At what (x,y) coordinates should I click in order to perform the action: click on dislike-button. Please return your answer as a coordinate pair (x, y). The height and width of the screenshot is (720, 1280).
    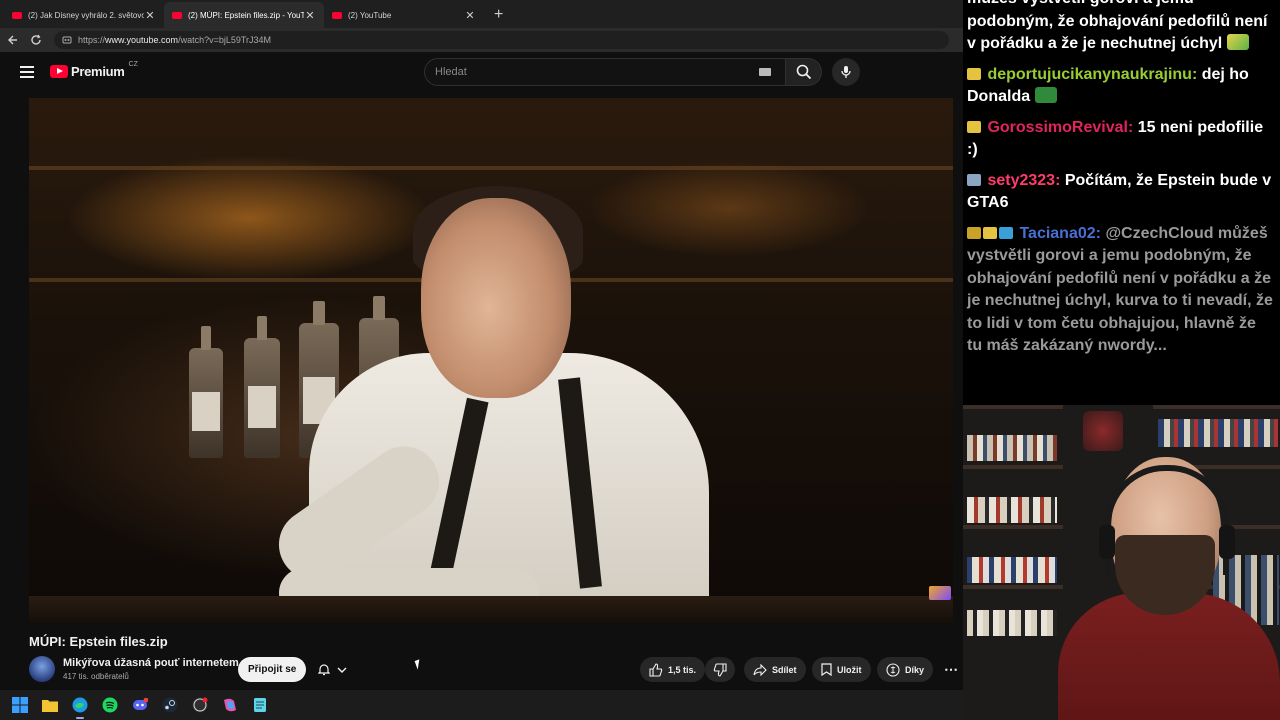
    Looking at the image, I should click on (720, 669).